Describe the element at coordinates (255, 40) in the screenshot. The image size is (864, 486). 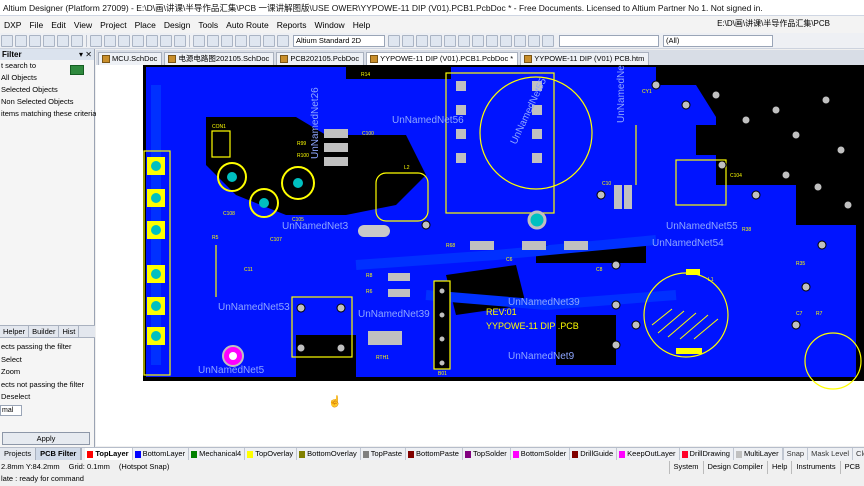
I see `route-icon` at that location.